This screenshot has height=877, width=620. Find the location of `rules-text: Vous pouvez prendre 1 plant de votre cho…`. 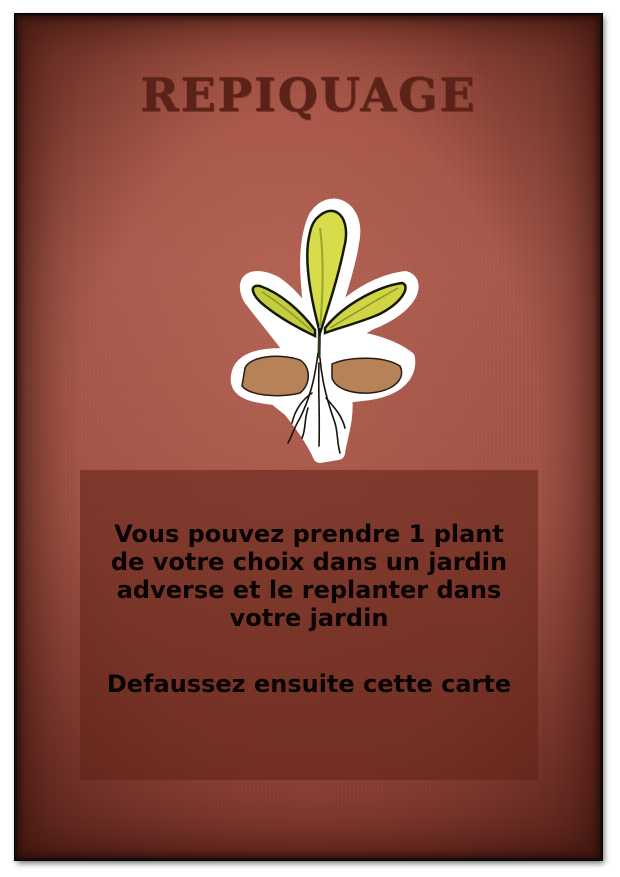

rules-text: Vous pouvez prendre 1 plant de votre cho… is located at coordinates (309, 576).